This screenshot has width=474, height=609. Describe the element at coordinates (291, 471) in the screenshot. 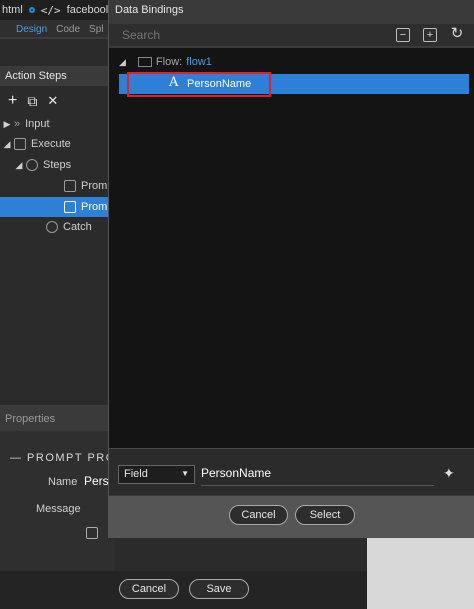

I see `field-selector-area: Field ▼ PersonName ✦` at that location.